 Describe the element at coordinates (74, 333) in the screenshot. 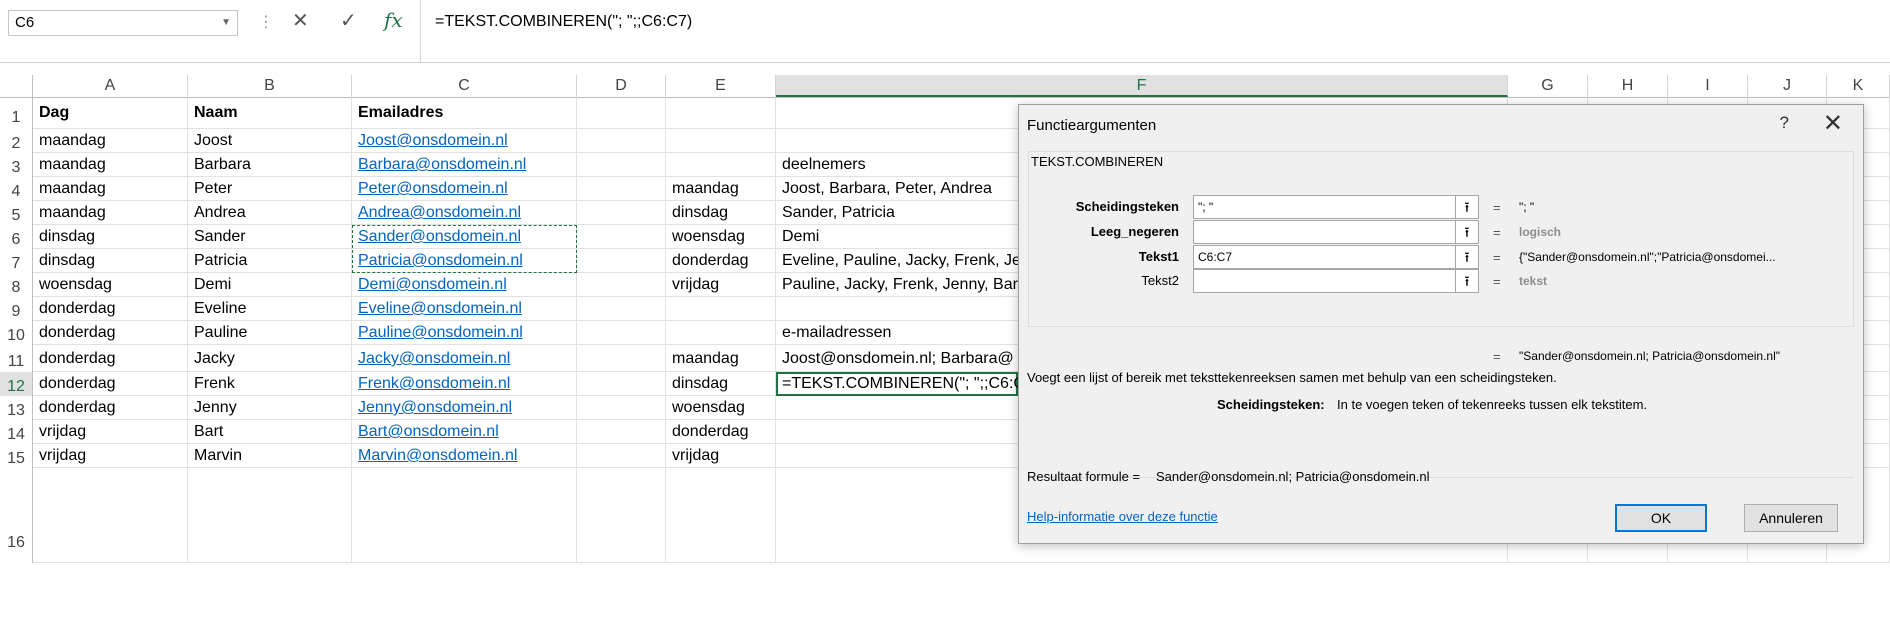

I see `cell-a10: donderdag` at that location.